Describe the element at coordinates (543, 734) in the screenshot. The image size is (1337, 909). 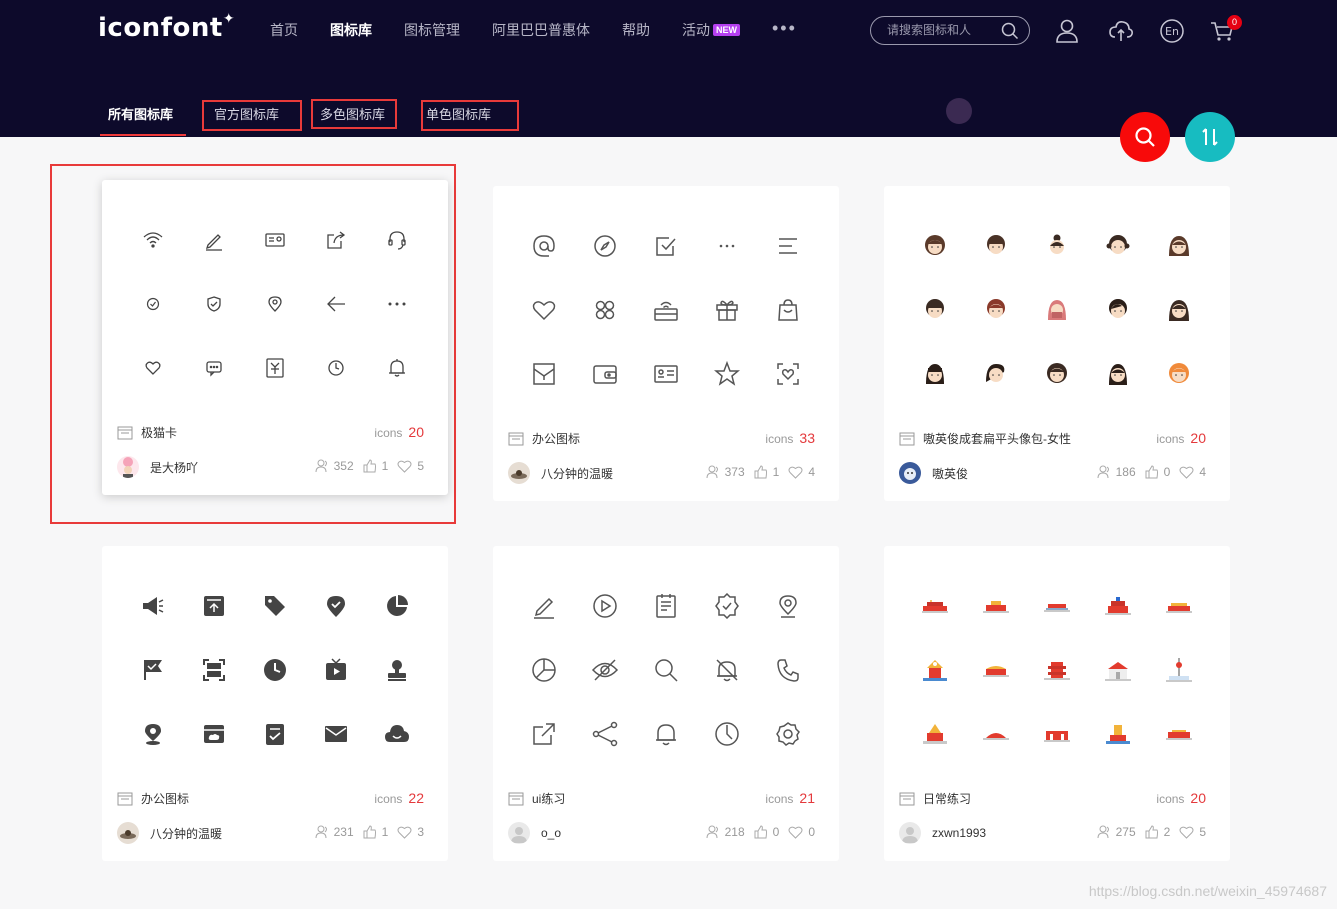
I see `external-link-icon` at that location.